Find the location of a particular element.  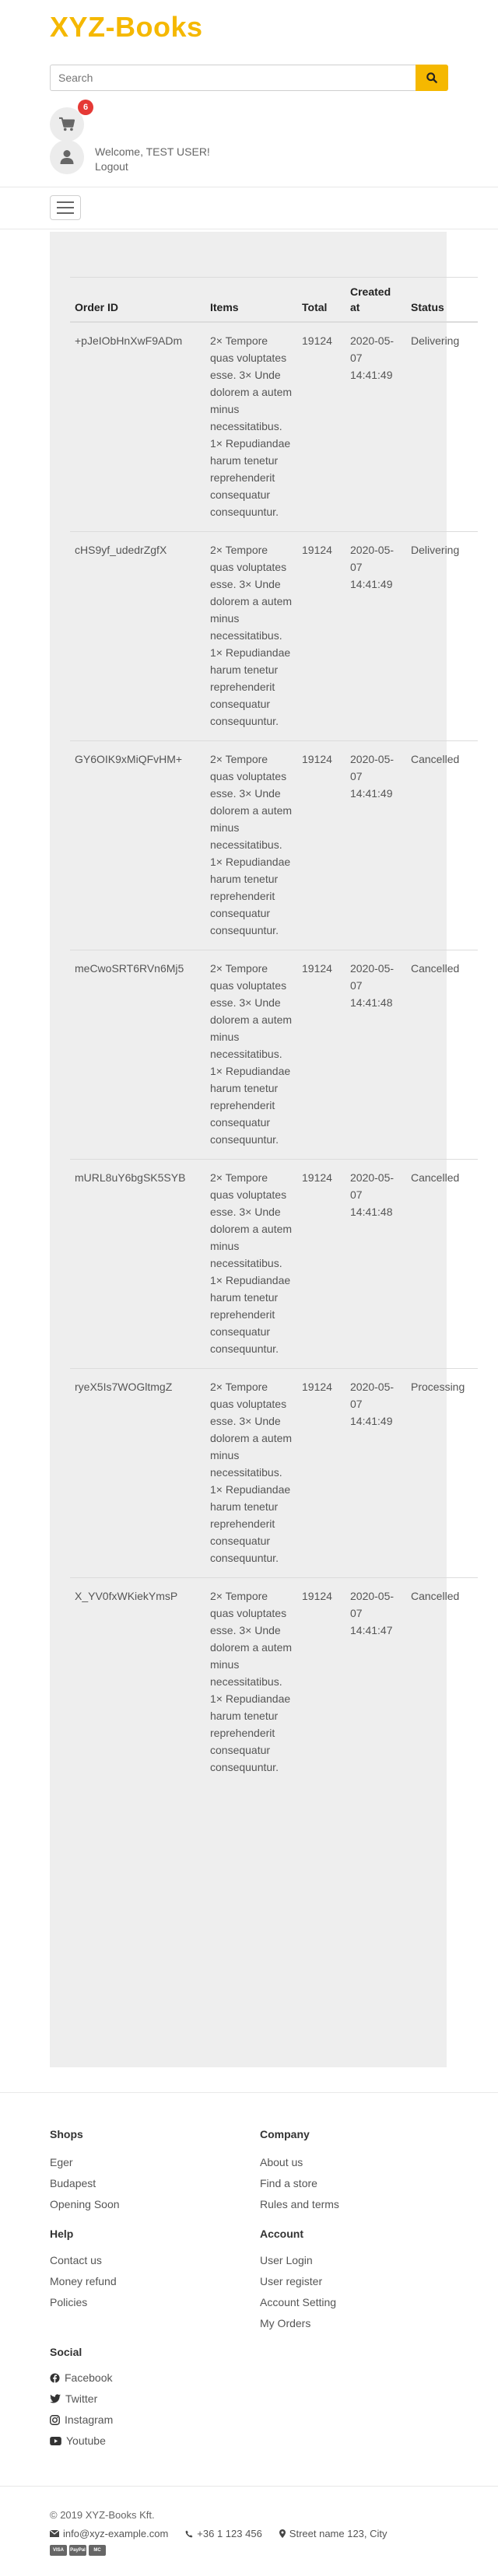

order-id: cHS9yf_udedrZgfX is located at coordinates (137, 636).